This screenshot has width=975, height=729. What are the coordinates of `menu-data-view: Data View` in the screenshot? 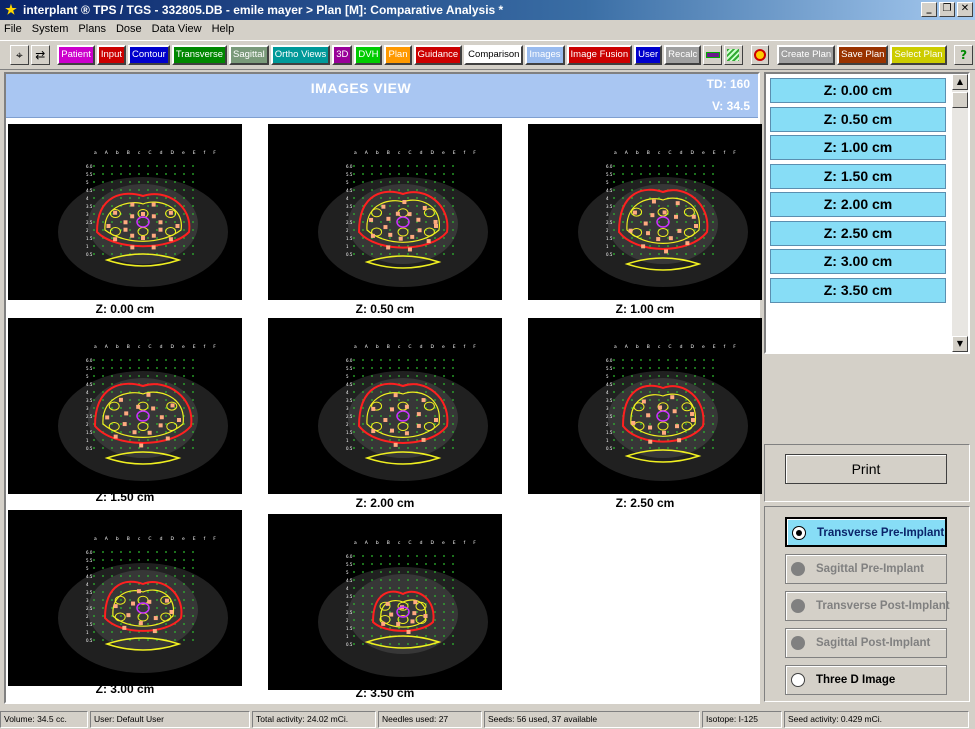 It's located at (177, 29).